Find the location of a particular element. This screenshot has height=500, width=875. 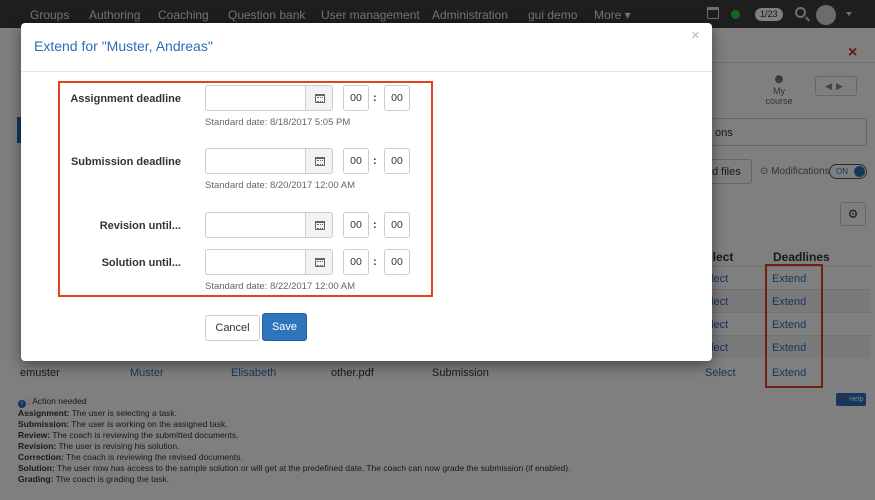

assignment-hour-input: 00 is located at coordinates (356, 98).